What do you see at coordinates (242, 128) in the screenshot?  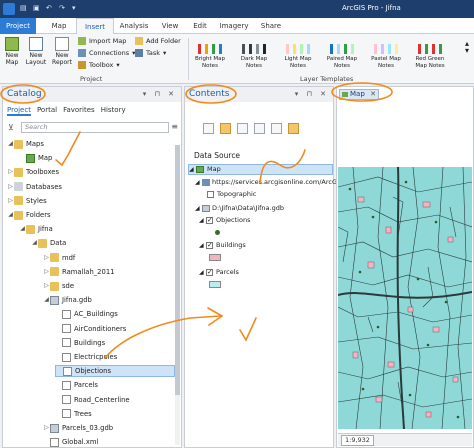 I see `list-by-selection-icon` at bounding box center [242, 128].